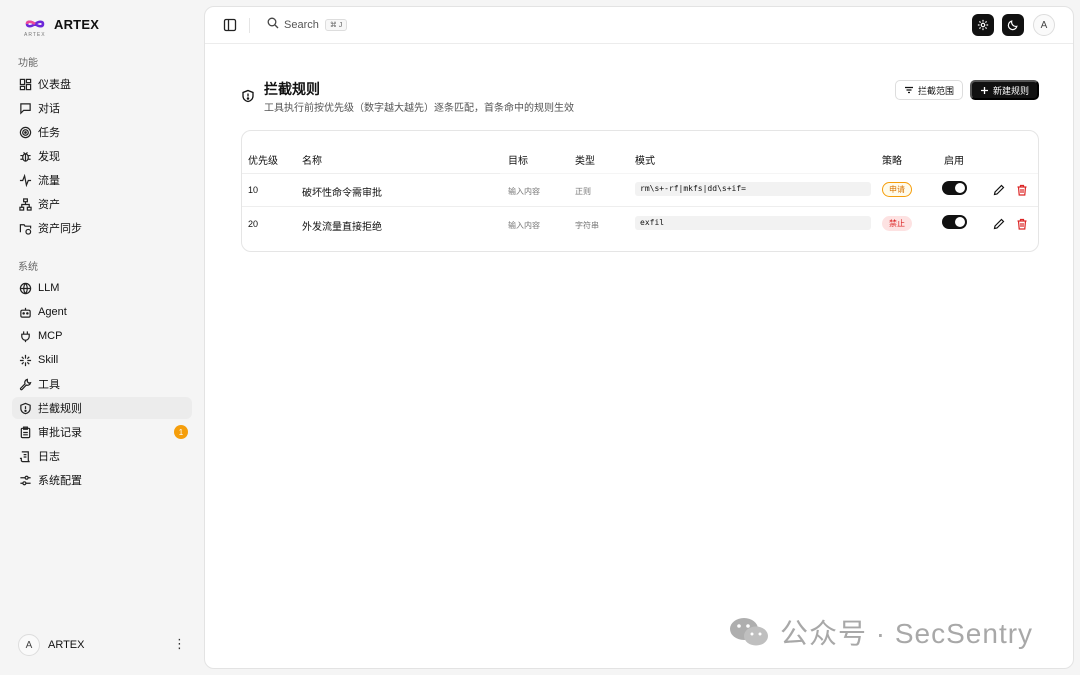  What do you see at coordinates (54, 85) in the screenshot?
I see `sidebar-item-label: 仪表盘` at bounding box center [54, 85].